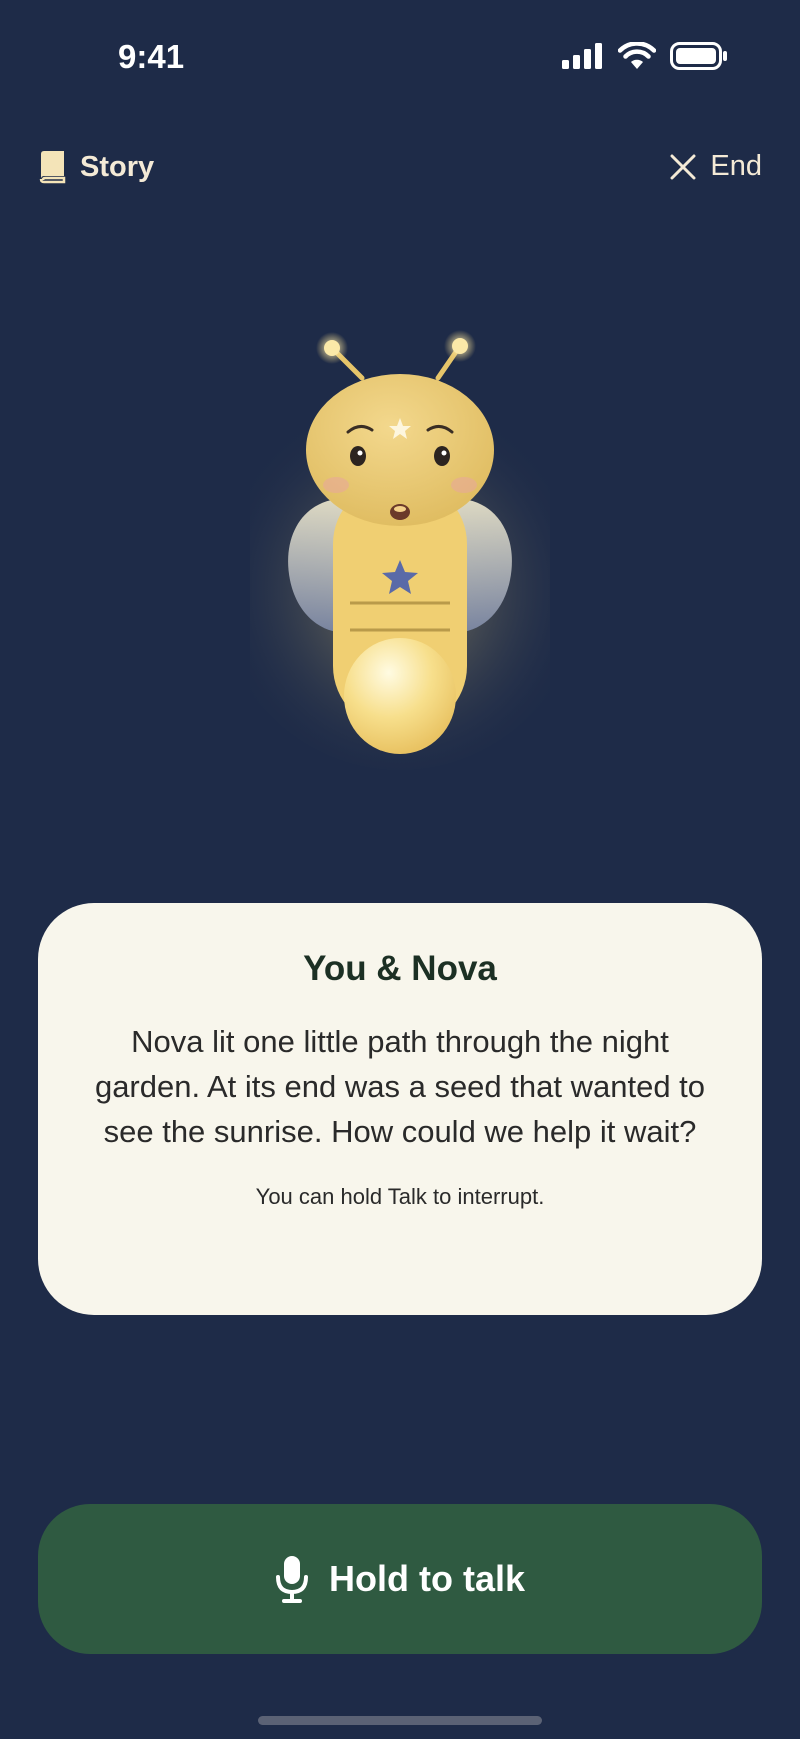 The image size is (800, 1739). I want to click on talk-label: Hold to talk, so click(427, 1578).